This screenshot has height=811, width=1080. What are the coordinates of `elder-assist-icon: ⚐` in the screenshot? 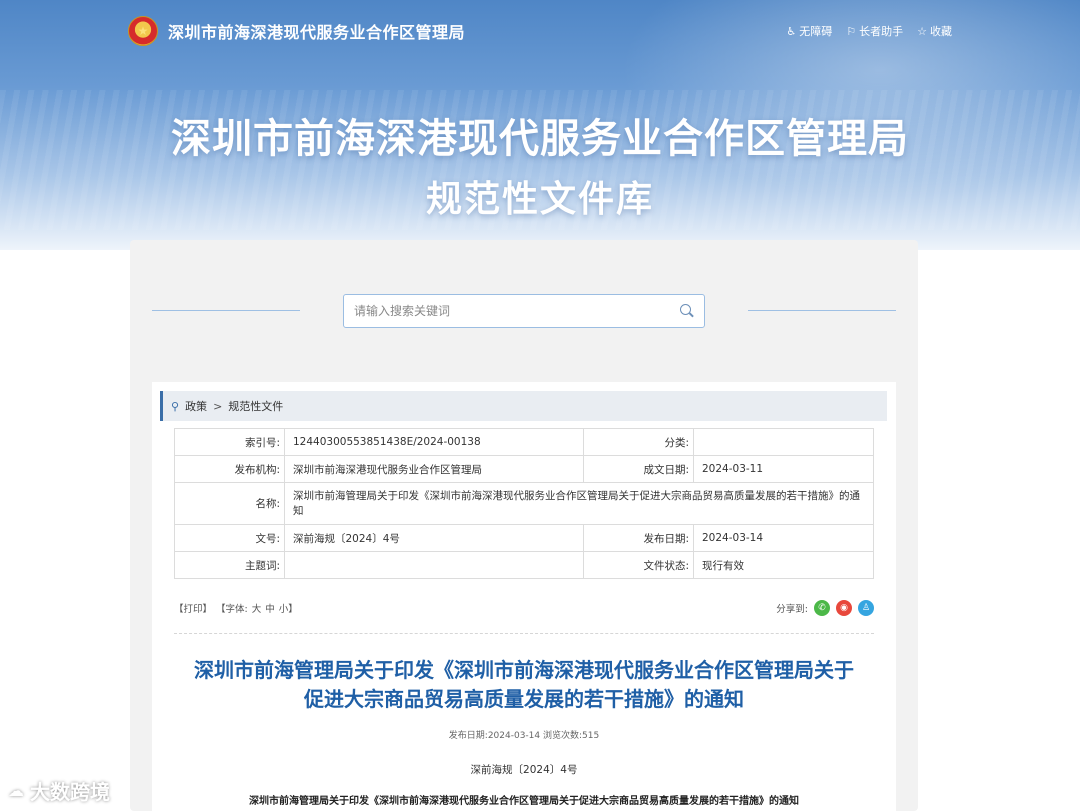 It's located at (851, 31).